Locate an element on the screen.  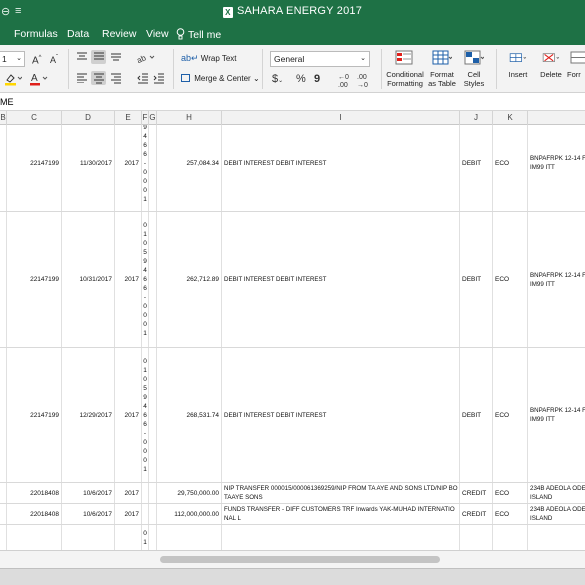
column-header-F: F is located at coordinates (145, 118).